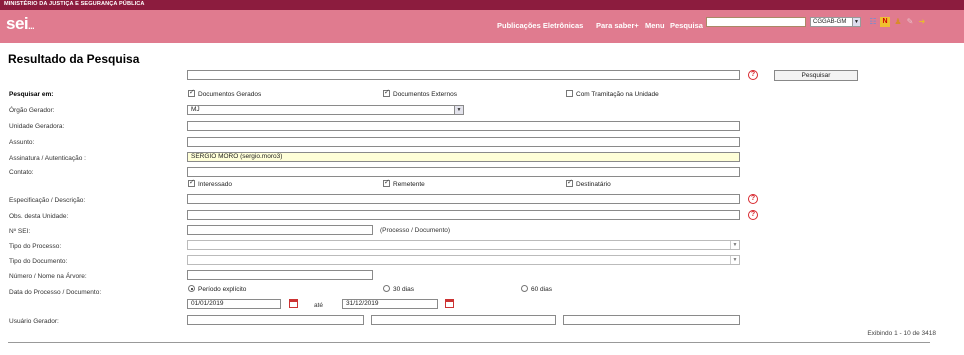  Describe the element at coordinates (463, 126) in the screenshot. I see `unidade-input` at that location.